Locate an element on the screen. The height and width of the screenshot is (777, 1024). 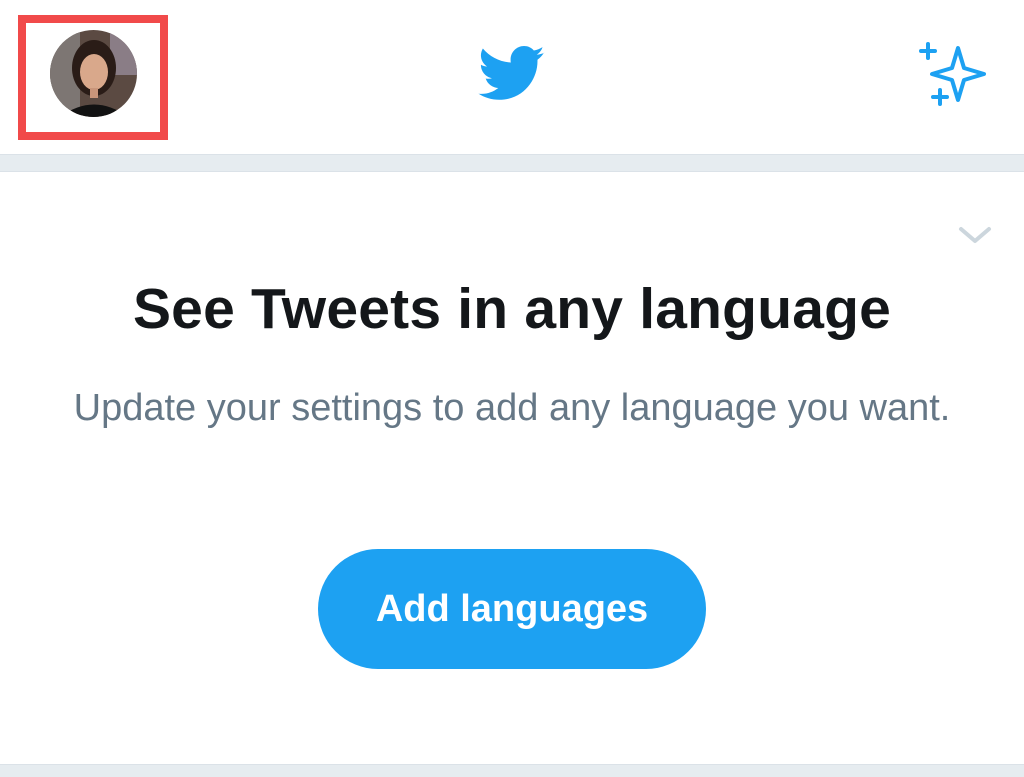
twitter-logo-icon is located at coordinates (512, 74).